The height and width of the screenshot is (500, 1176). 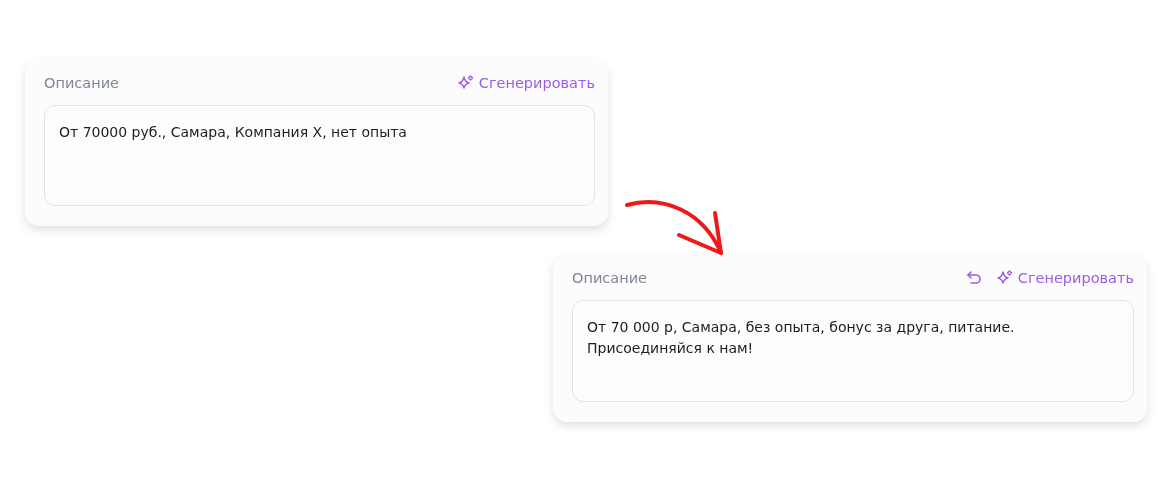 What do you see at coordinates (973, 278) in the screenshot?
I see `undo-button` at bounding box center [973, 278].